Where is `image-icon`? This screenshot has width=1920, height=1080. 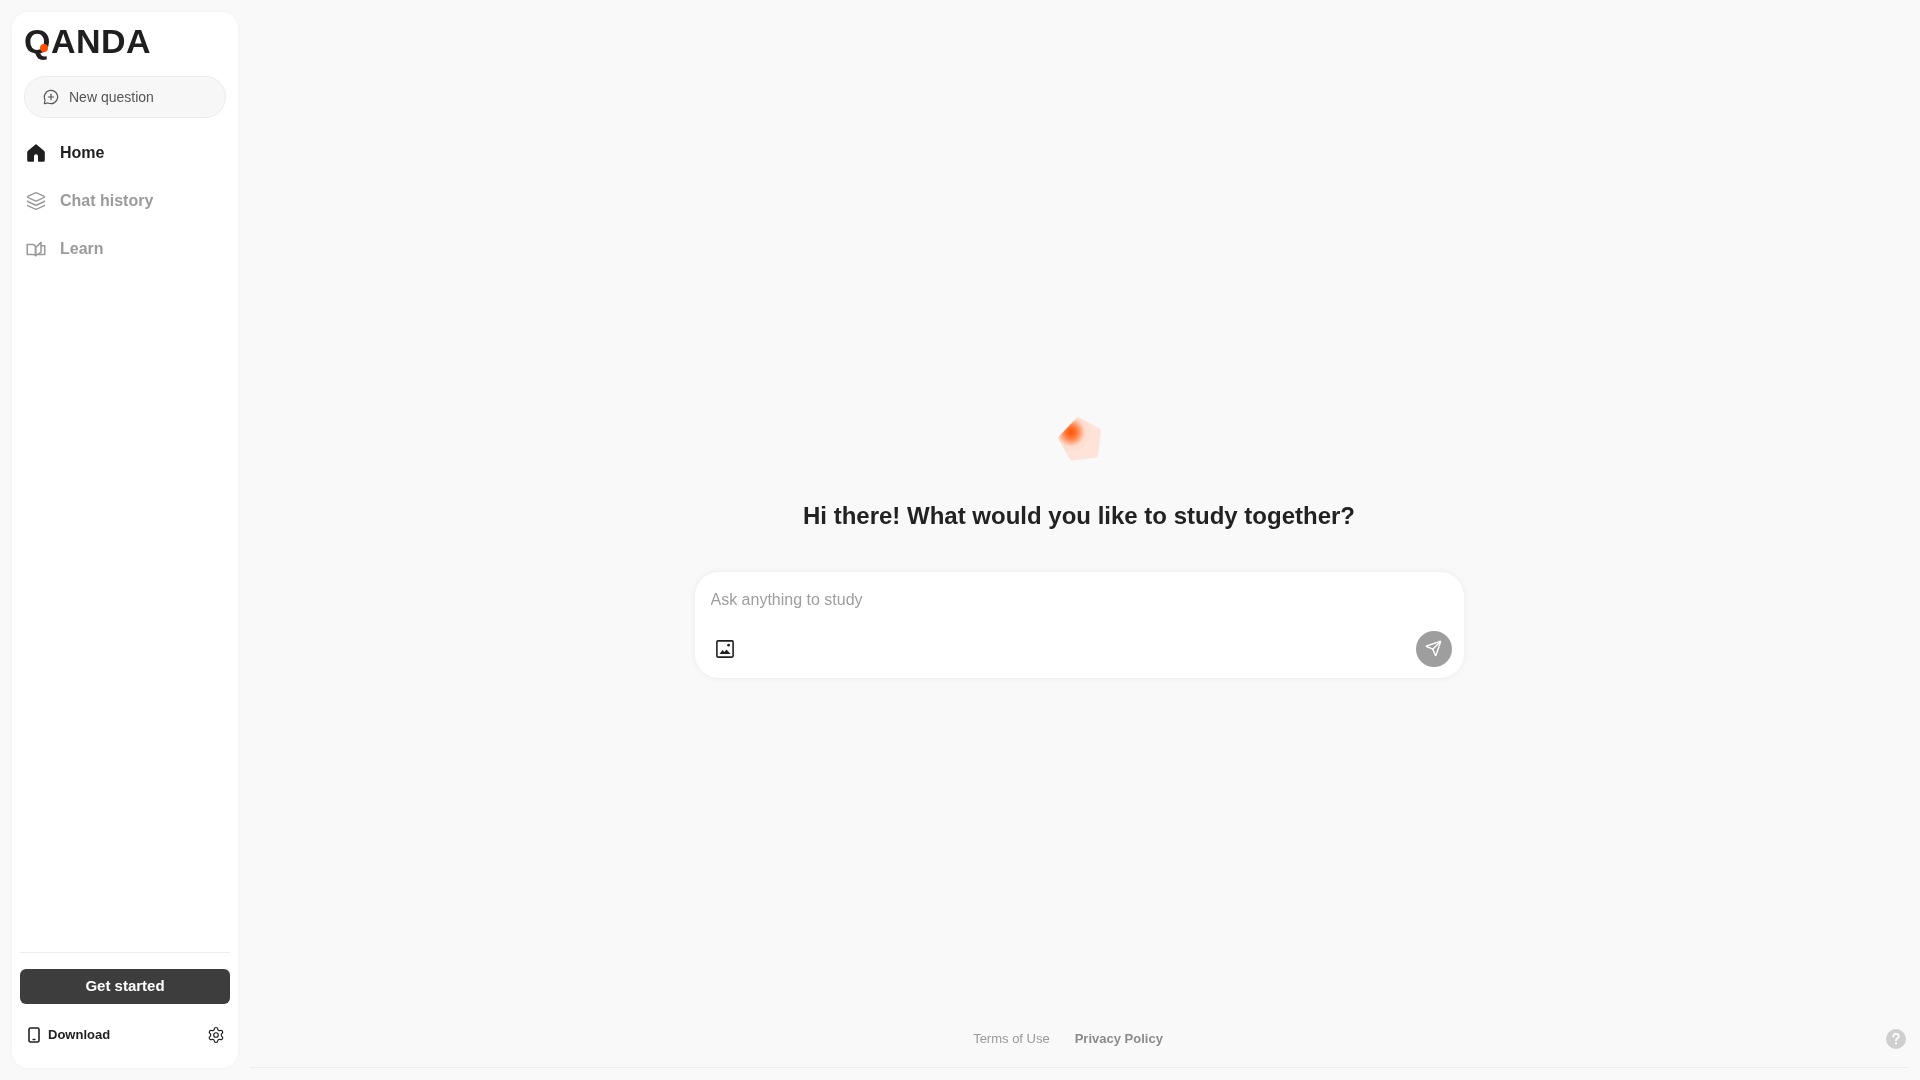
image-icon is located at coordinates (724, 648).